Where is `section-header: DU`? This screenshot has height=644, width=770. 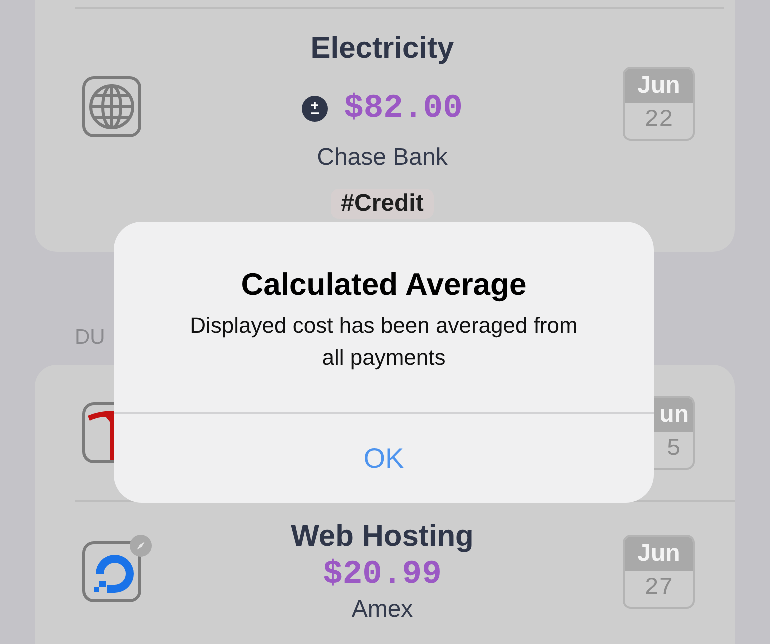
section-header: DU is located at coordinates (90, 338).